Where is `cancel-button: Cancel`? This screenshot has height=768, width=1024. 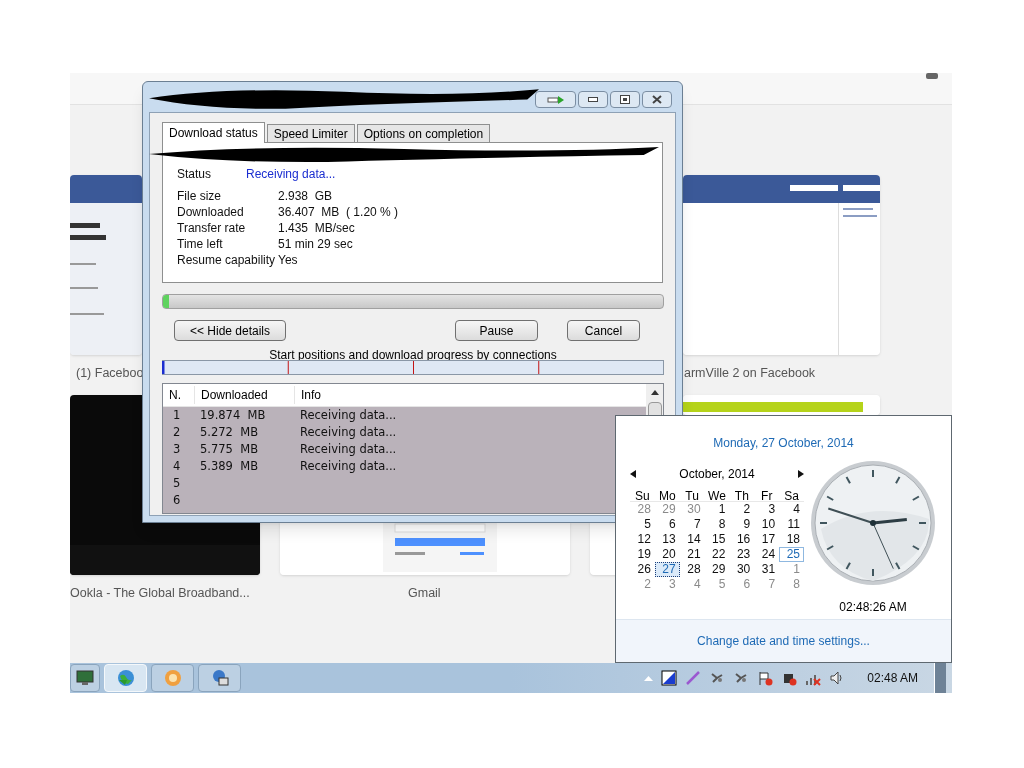 cancel-button: Cancel is located at coordinates (603, 330).